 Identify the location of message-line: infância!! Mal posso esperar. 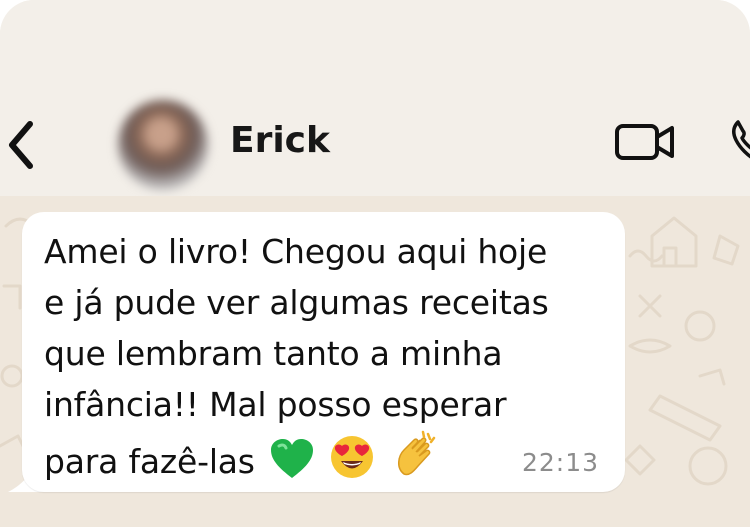
(275, 404).